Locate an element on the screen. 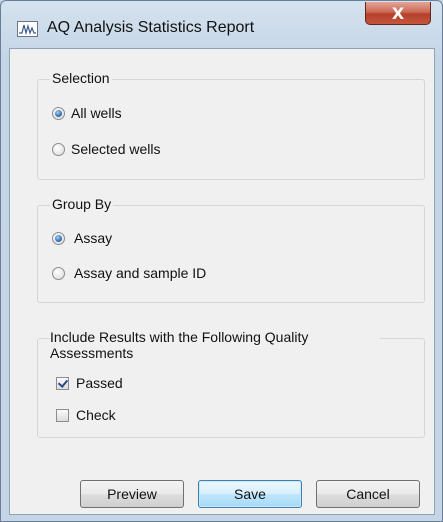 The height and width of the screenshot is (522, 443). radio-assay-and-sample-id: Assay and sample ID is located at coordinates (129, 273).